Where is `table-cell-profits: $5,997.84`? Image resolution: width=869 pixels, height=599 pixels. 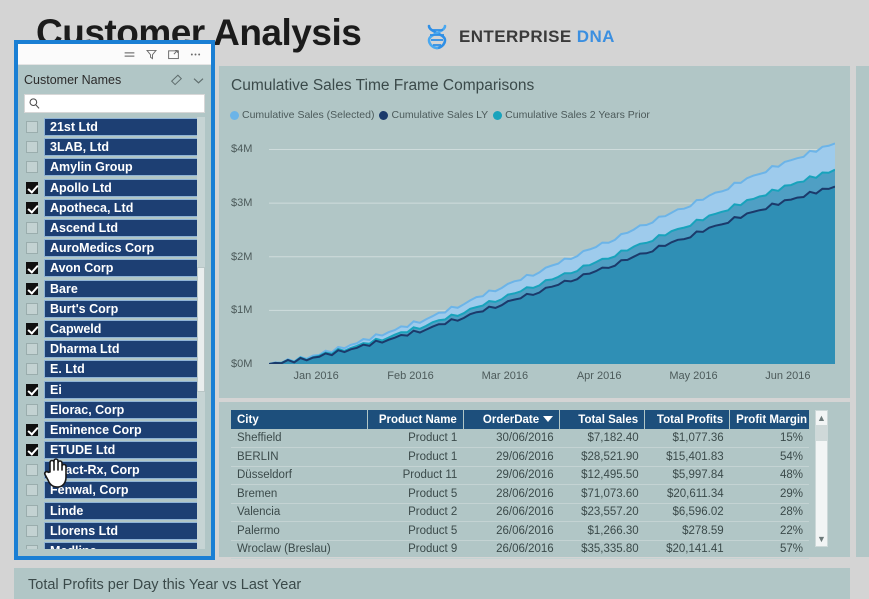
table-cell-profits: $5,997.84 is located at coordinates (687, 475).